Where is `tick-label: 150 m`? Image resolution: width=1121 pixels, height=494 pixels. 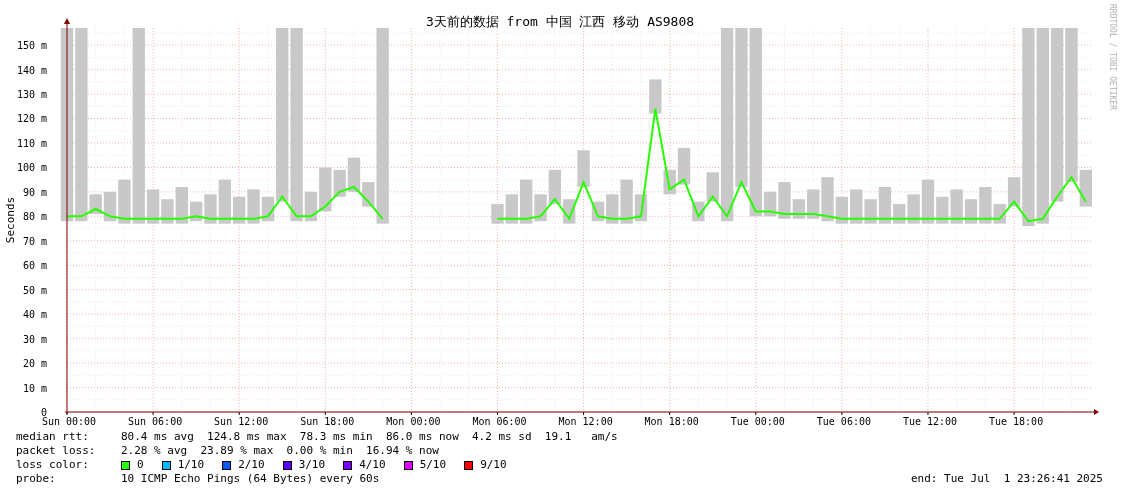
tick-label: 150 m is located at coordinates (31, 46).